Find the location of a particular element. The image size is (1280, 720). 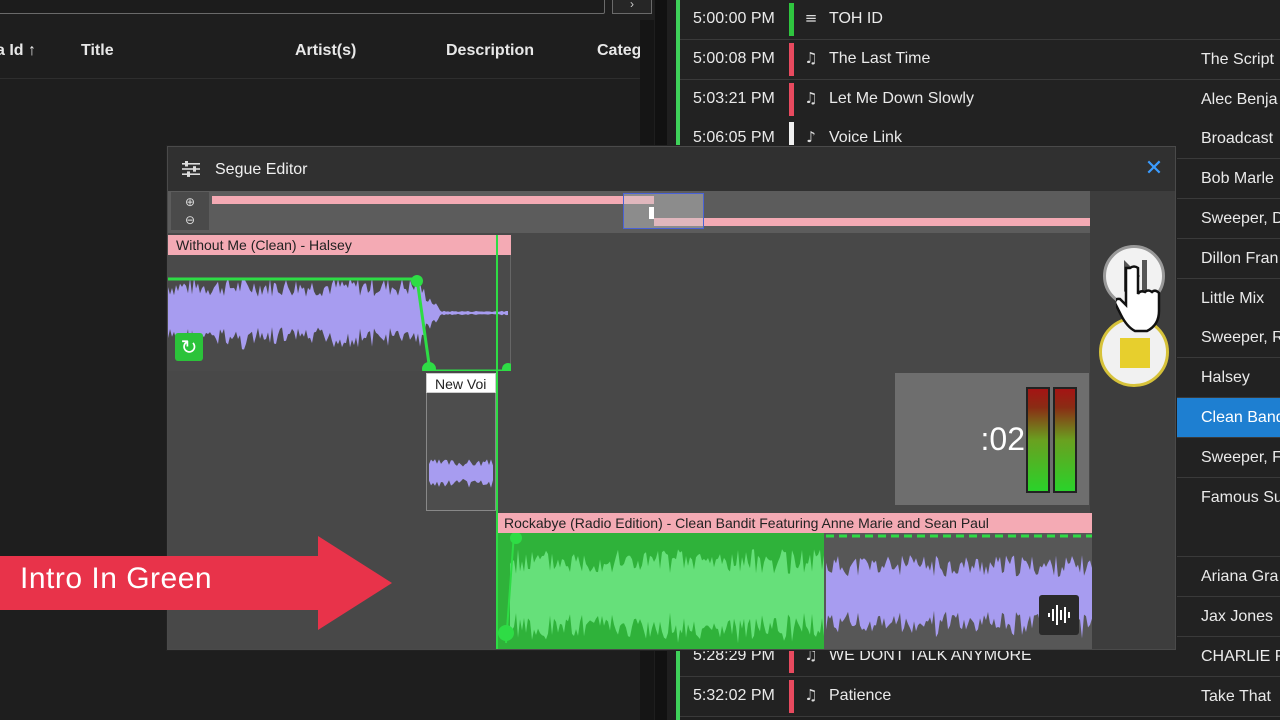

track-outgoing-waveform is located at coordinates (341, 315).